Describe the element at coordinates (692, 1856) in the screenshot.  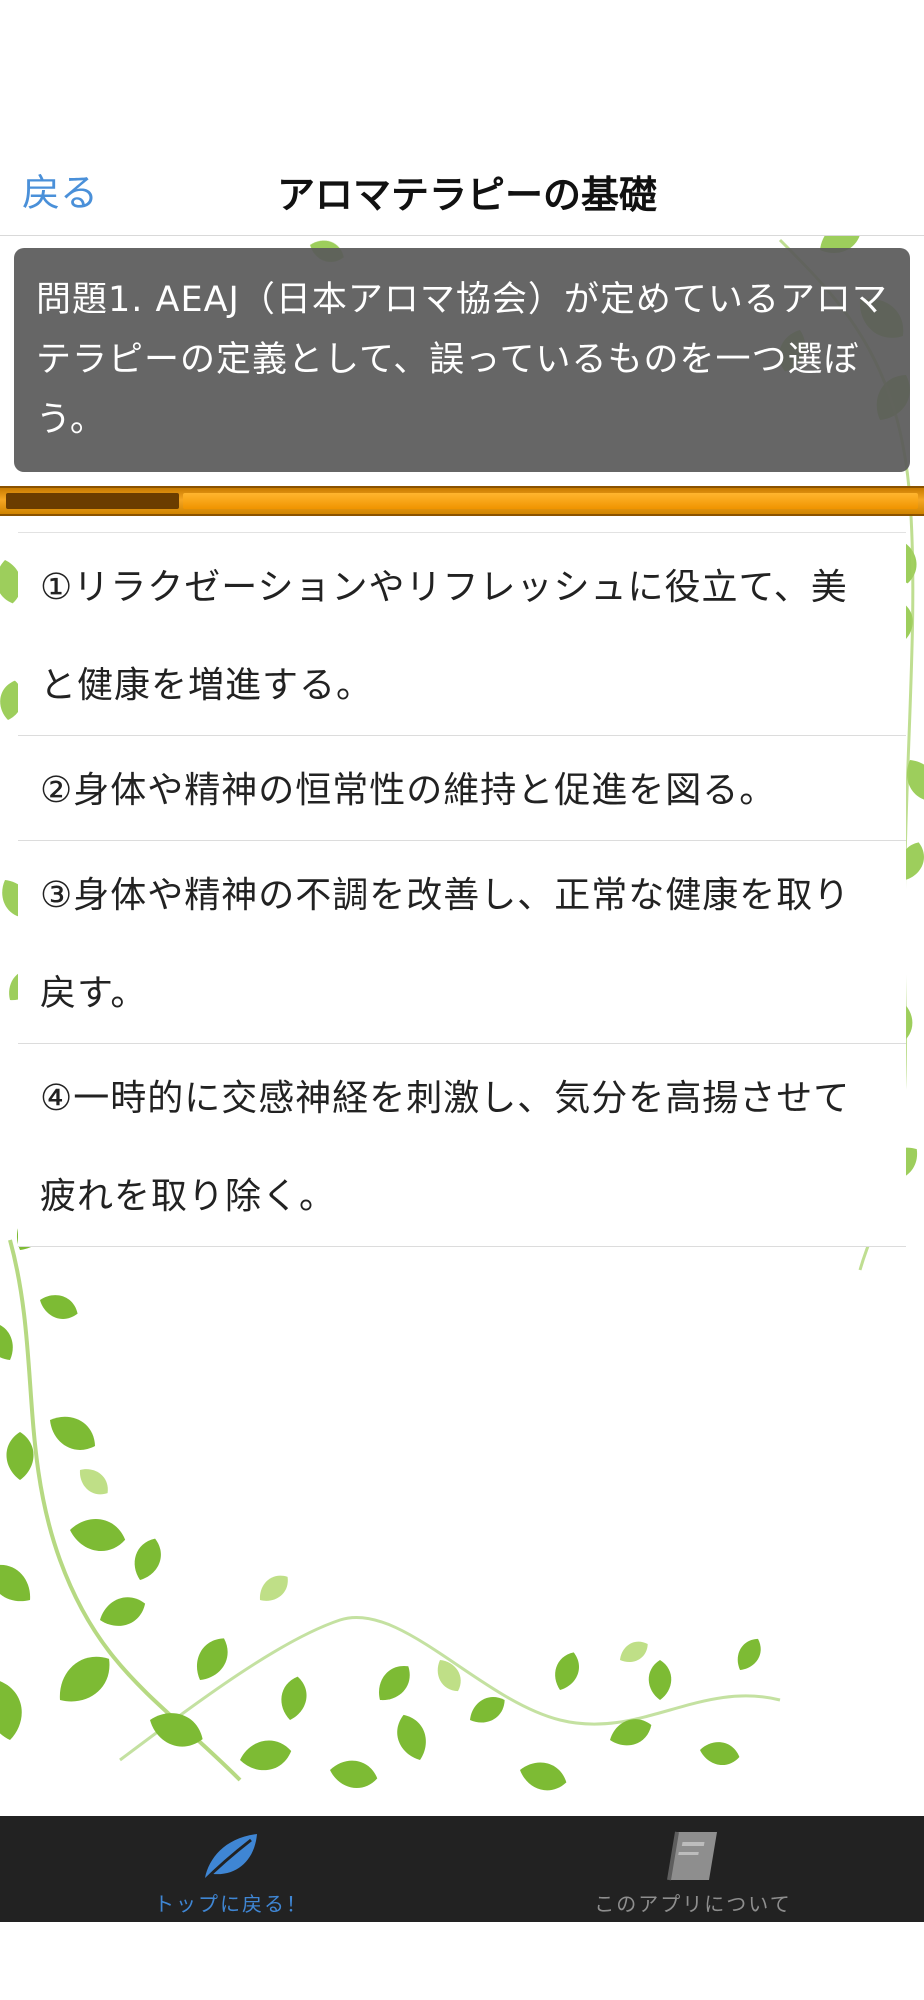
I see `book-icon` at that location.